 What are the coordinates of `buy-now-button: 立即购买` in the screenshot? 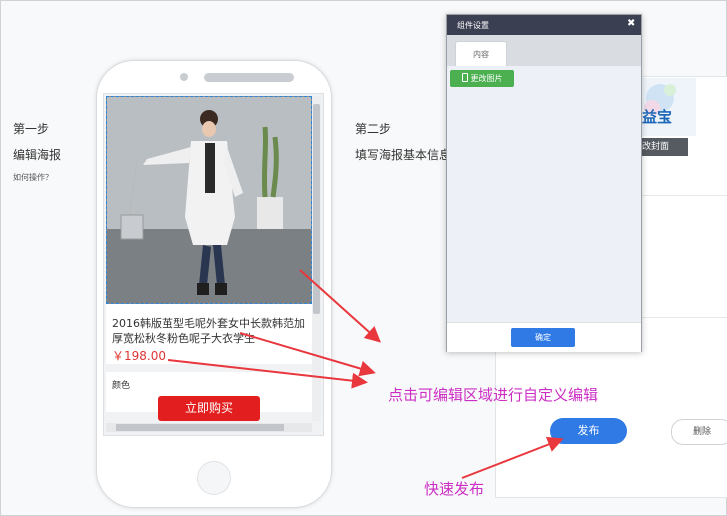 It's located at (209, 408).